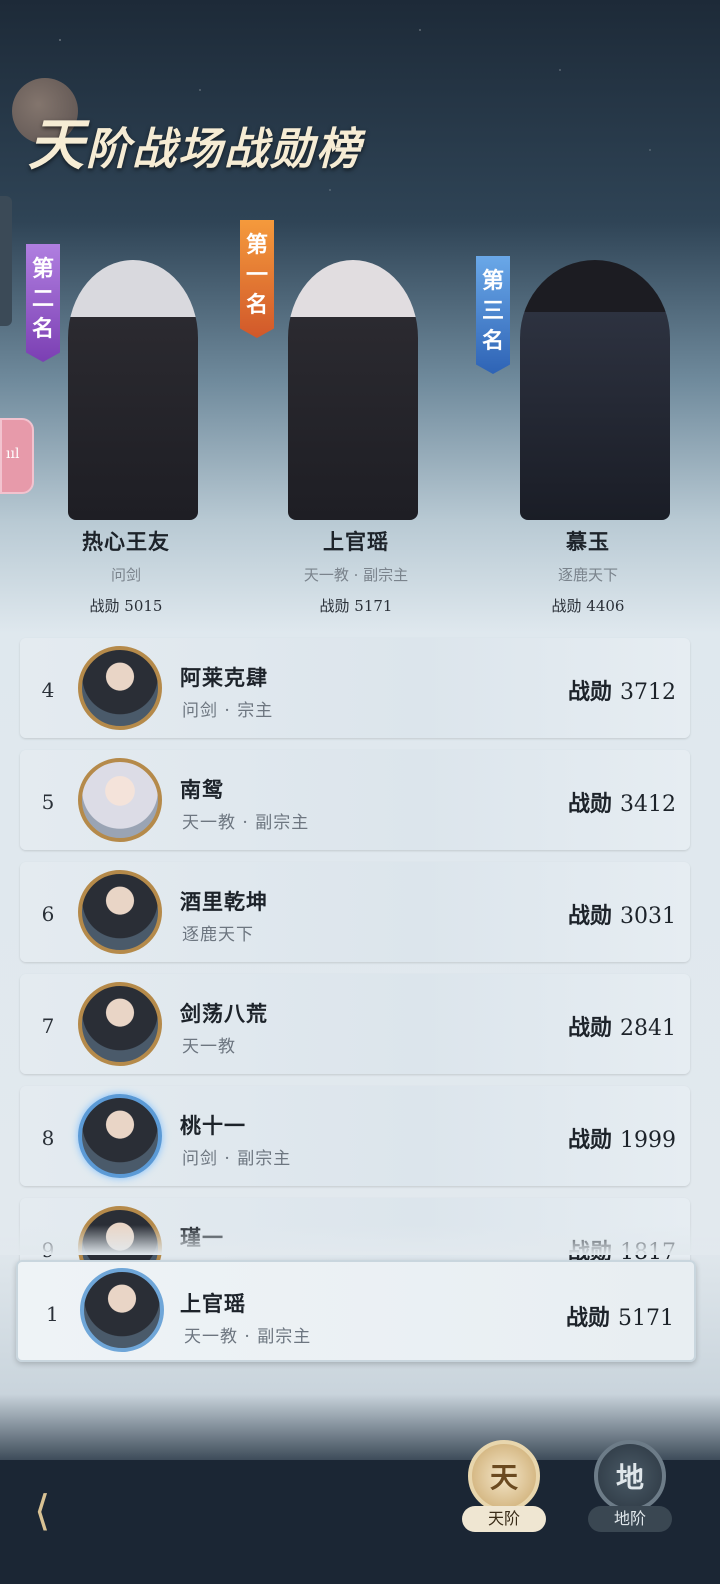  I want to click on player-name: 酒里乾坤, so click(224, 901).